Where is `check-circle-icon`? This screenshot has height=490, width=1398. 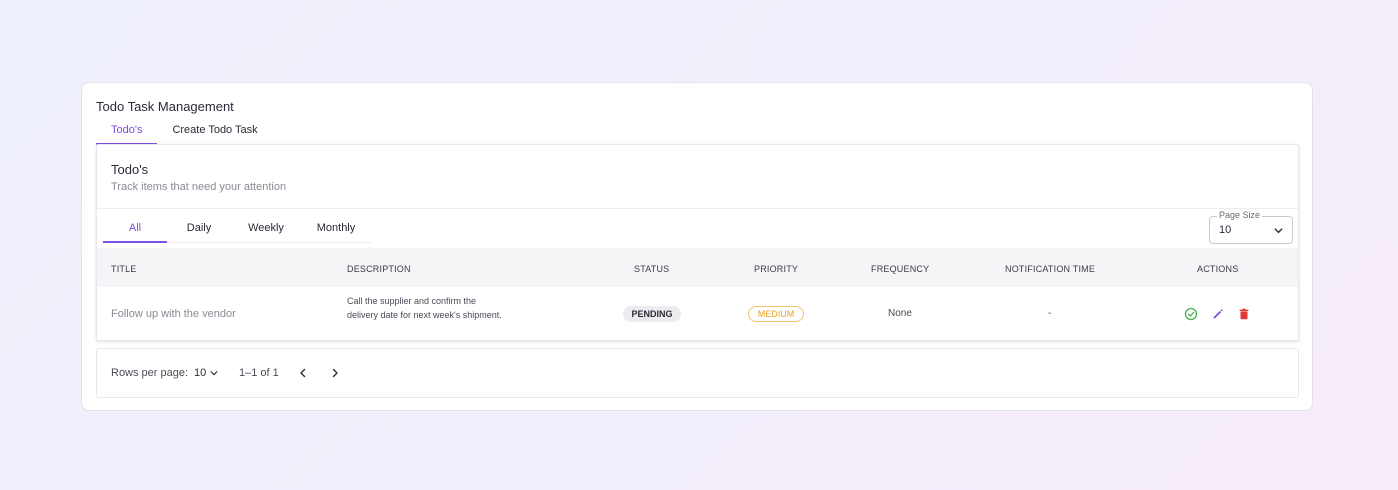 check-circle-icon is located at coordinates (1191, 314).